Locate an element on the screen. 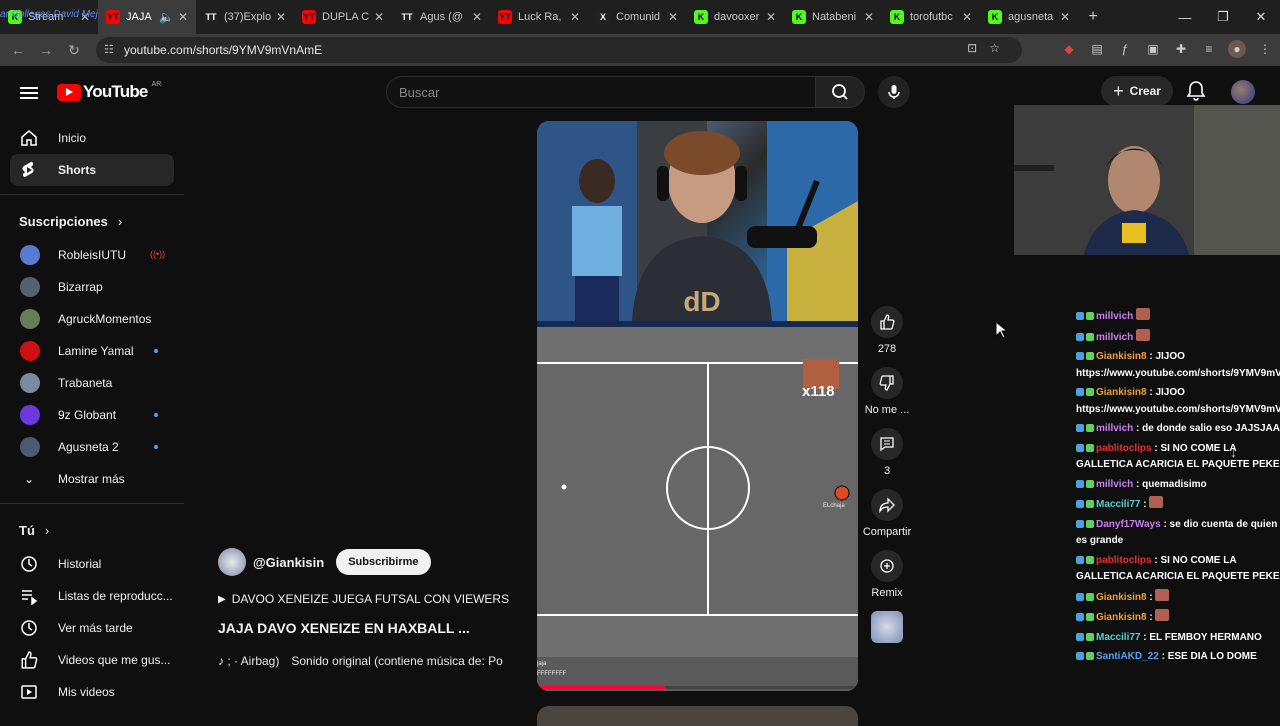 This screenshot has width=1280, height=726. sidebar-item: Historial is located at coordinates (92, 564).